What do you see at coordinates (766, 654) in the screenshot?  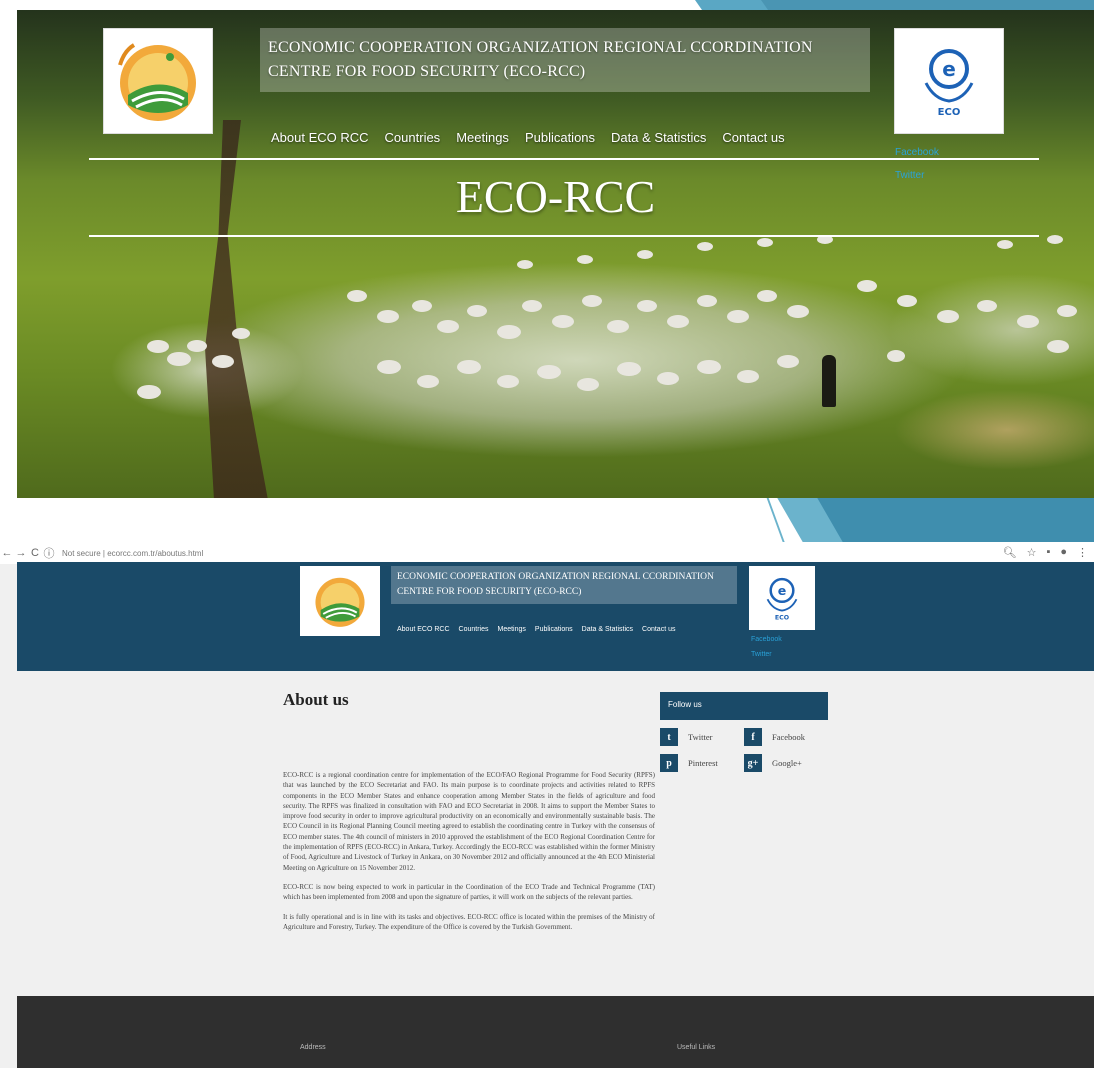 I see `header-twitter-link: Twitter` at bounding box center [766, 654].